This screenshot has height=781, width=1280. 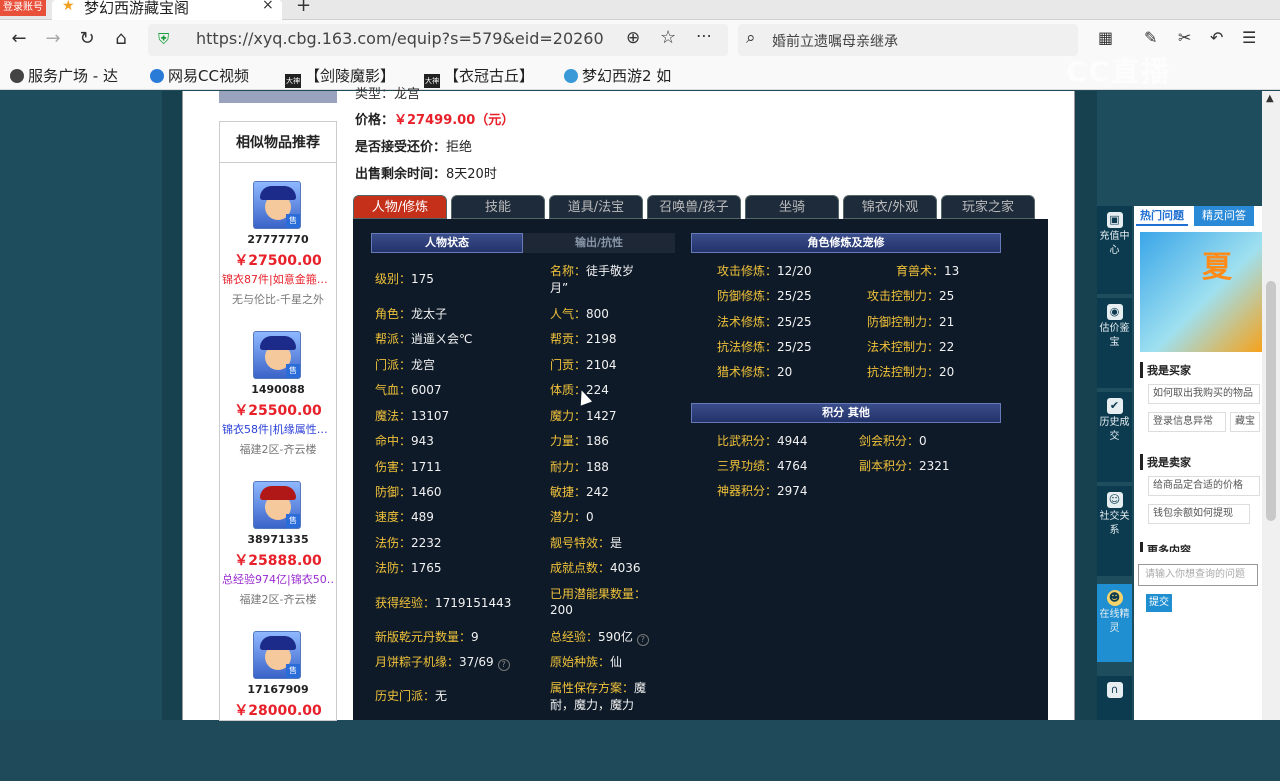 What do you see at coordinates (762, 466) in the screenshot?
I see `points-row: 三界功绩：4764` at bounding box center [762, 466].